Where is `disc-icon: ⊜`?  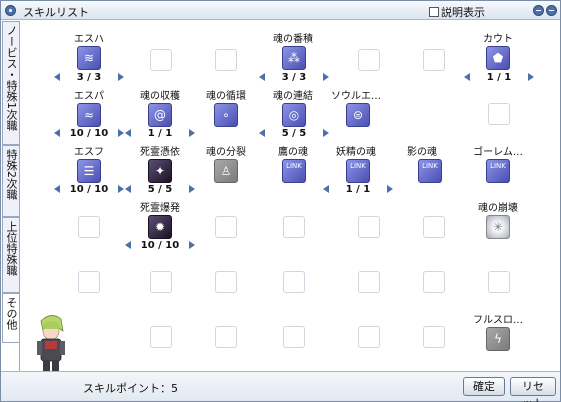 disc-icon: ⊜ is located at coordinates (358, 115).